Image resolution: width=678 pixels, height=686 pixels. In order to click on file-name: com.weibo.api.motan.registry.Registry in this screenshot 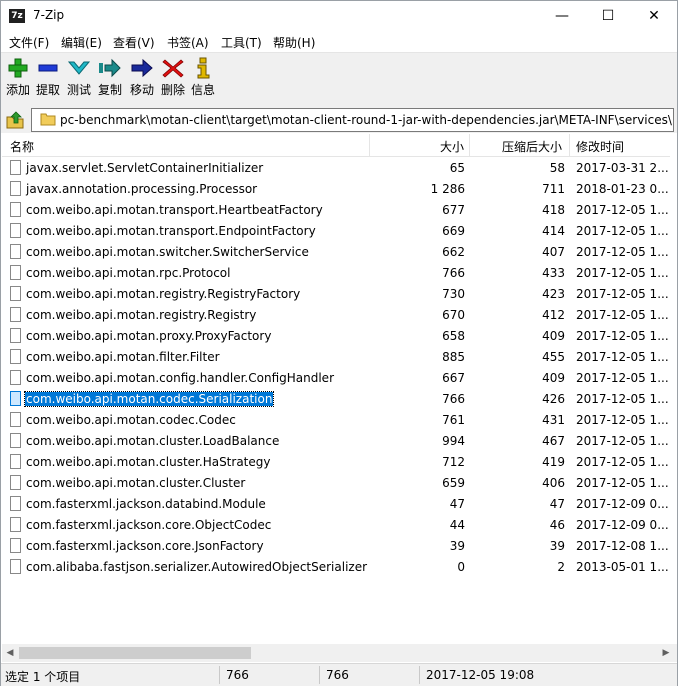, I will do `click(141, 315)`.